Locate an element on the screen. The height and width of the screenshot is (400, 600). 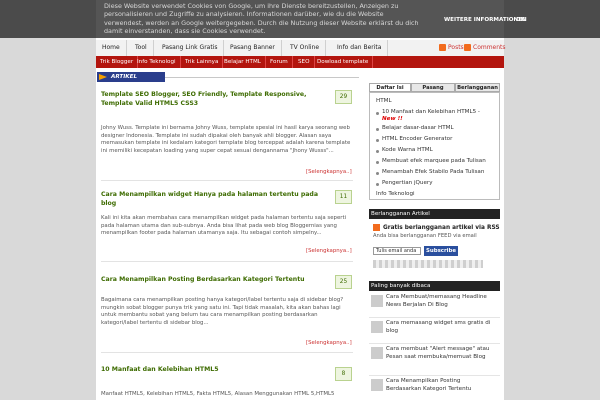
subscribe-button: Subscribe is located at coordinates (441, 251).